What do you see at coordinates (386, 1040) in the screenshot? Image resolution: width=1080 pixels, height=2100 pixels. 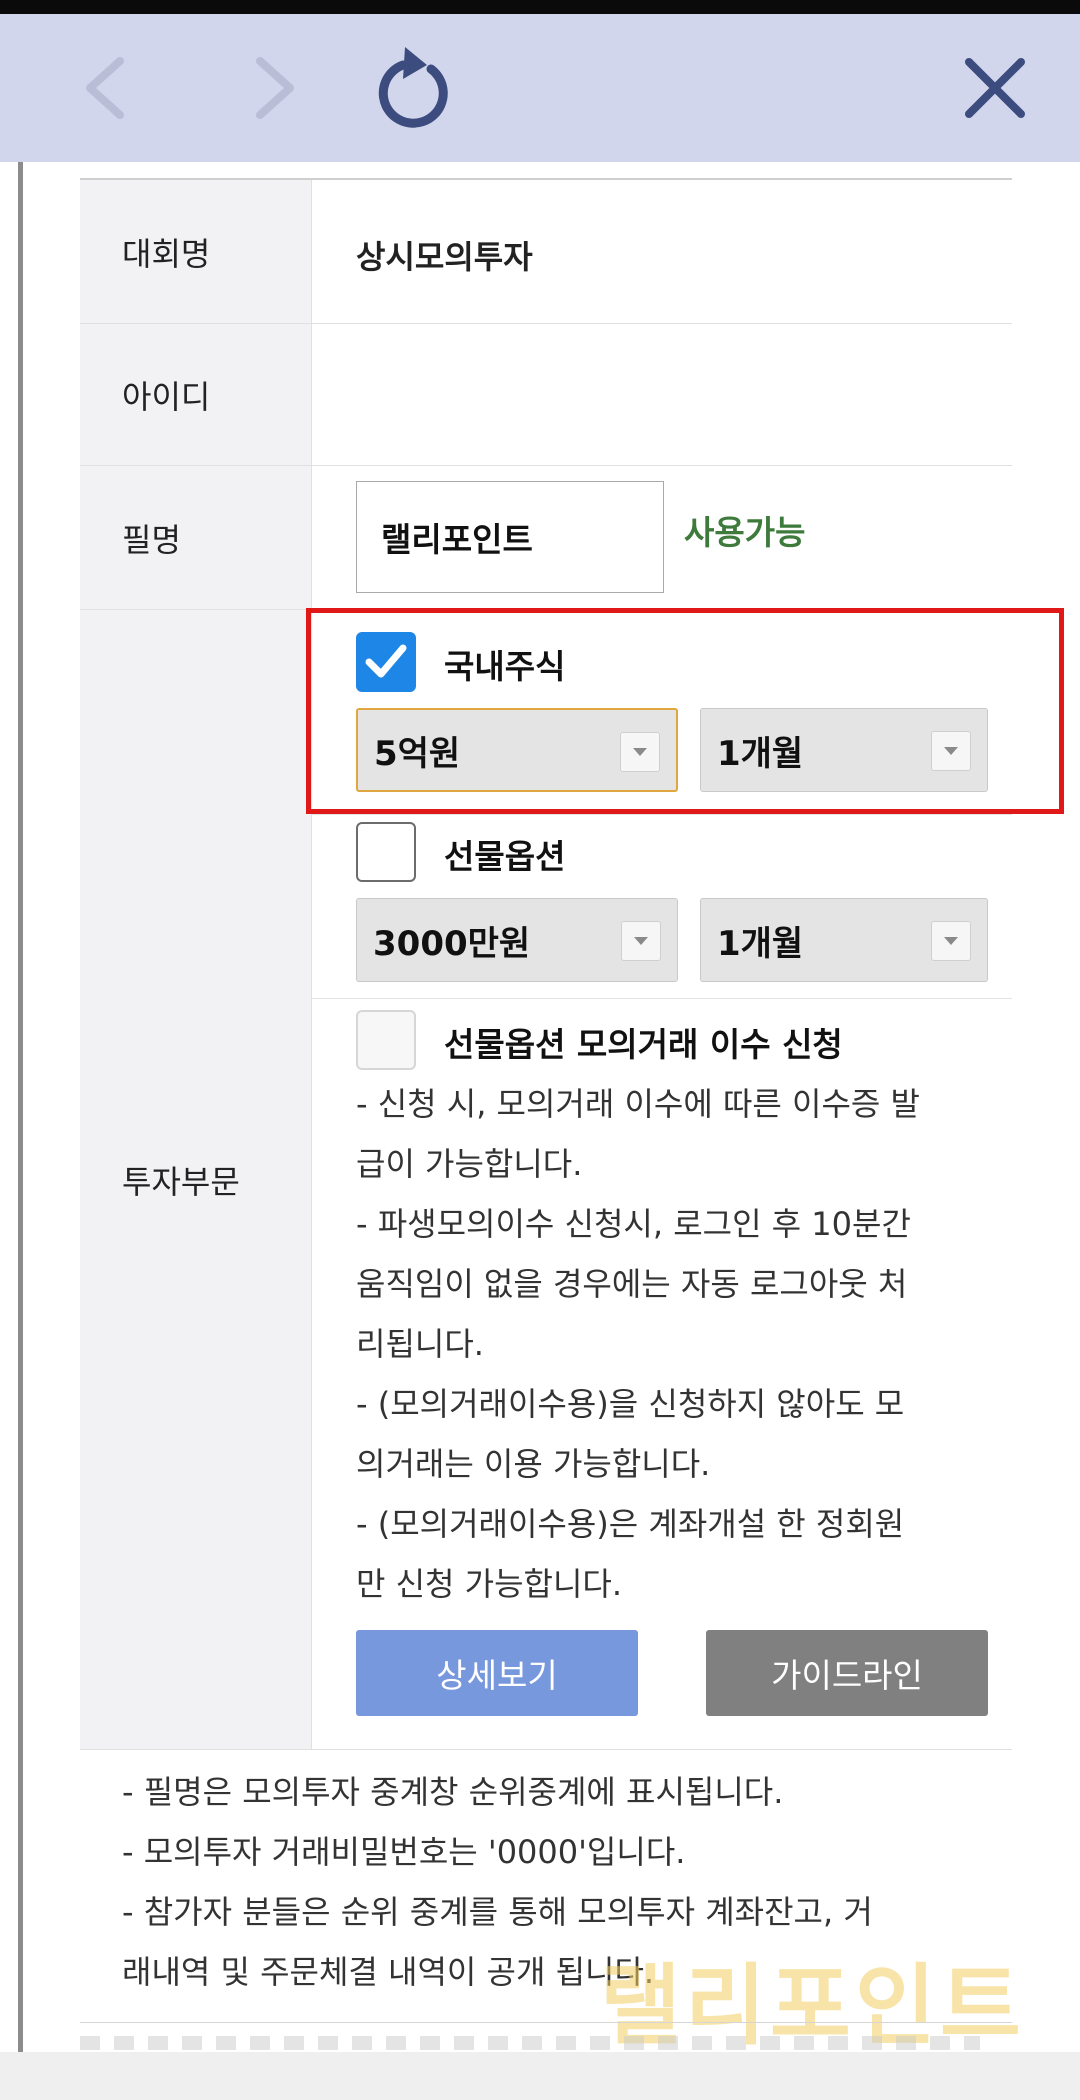 I see `transfer-checkbox` at bounding box center [386, 1040].